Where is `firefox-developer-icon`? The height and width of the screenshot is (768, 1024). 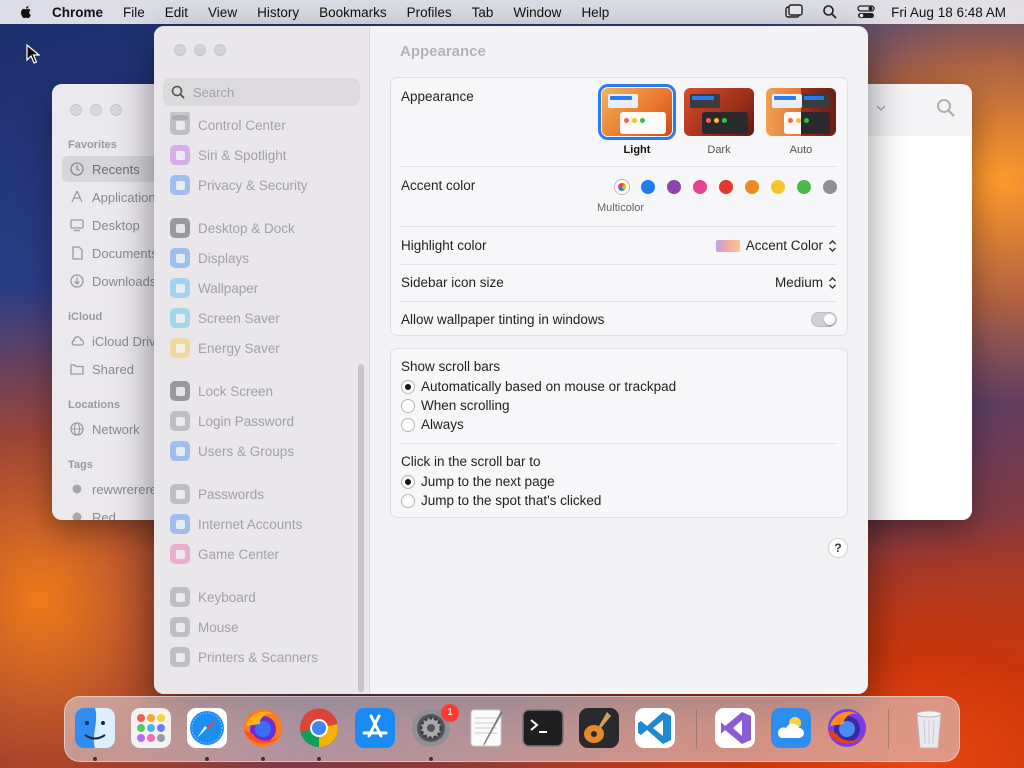 firefox-developer-icon is located at coordinates (847, 728).